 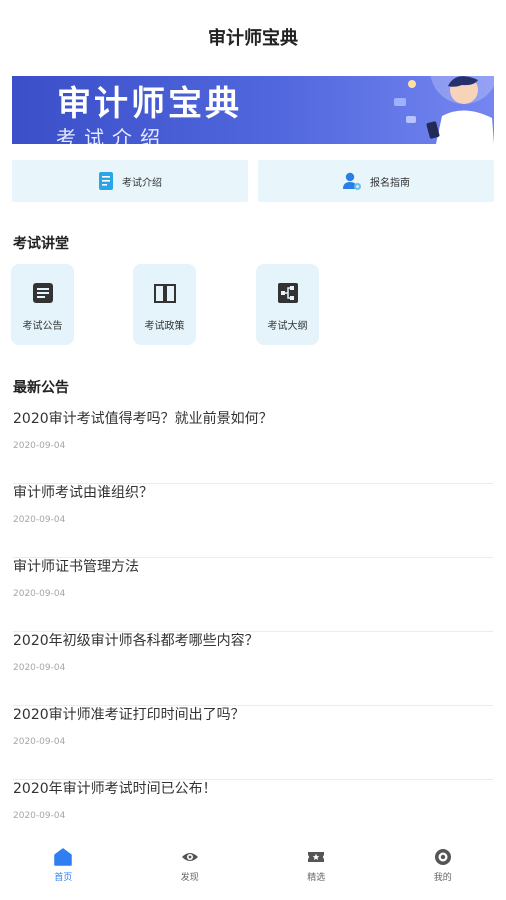 I want to click on tab-mine-label: 我的, so click(x=442, y=878).